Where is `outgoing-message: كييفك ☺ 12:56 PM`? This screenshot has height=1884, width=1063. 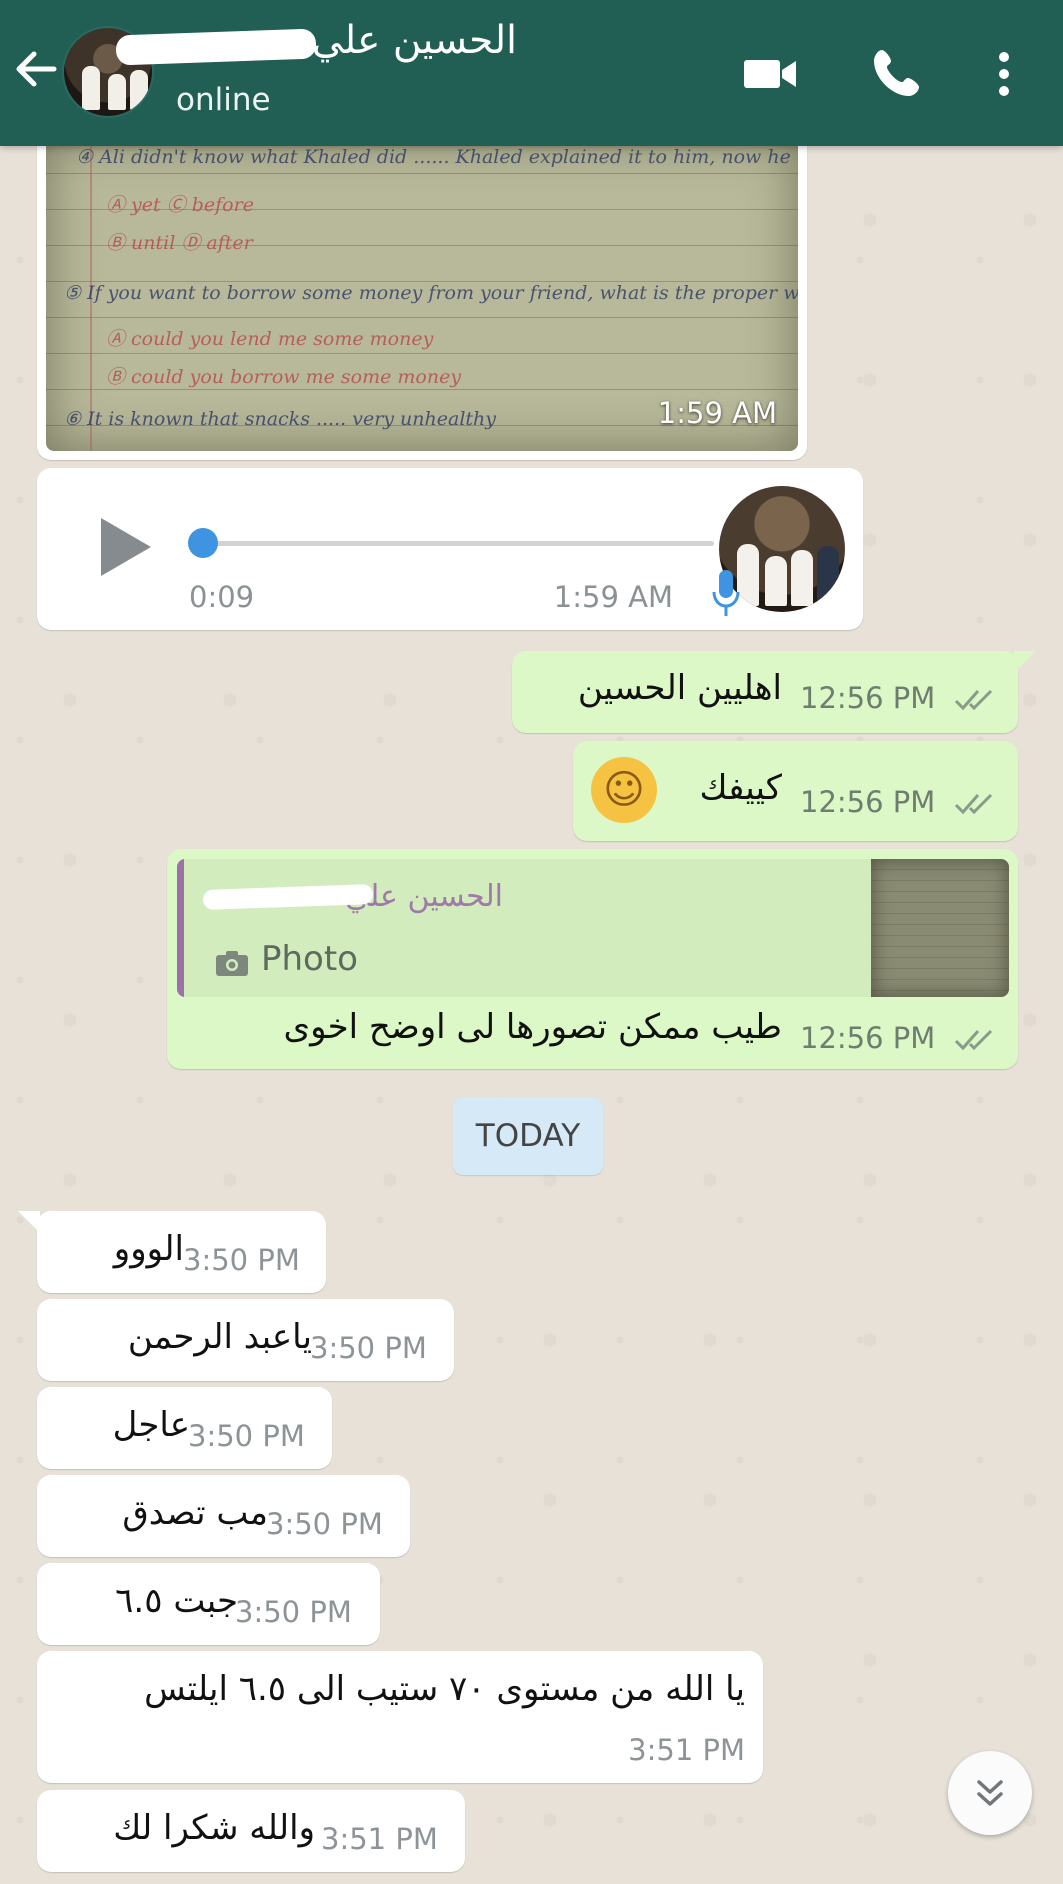 outgoing-message: كييفك ☺ 12:56 PM is located at coordinates (795, 791).